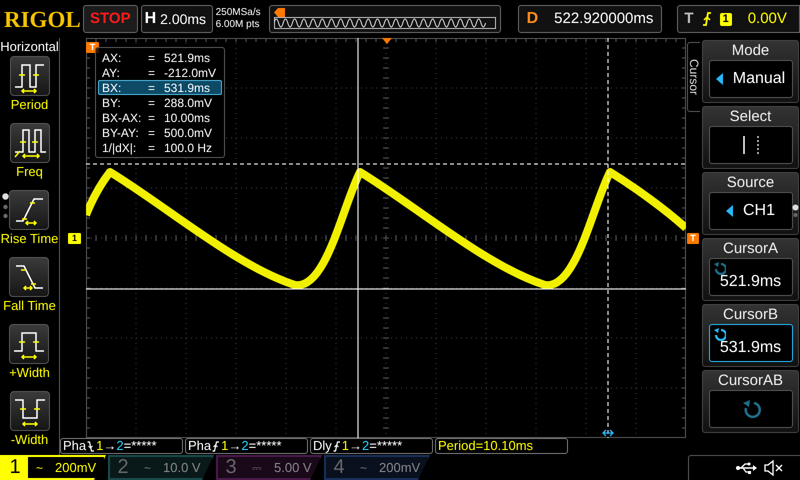 This screenshot has height=480, width=800. What do you see at coordinates (74, 238) in the screenshot?
I see `channel-marker: 1` at bounding box center [74, 238].